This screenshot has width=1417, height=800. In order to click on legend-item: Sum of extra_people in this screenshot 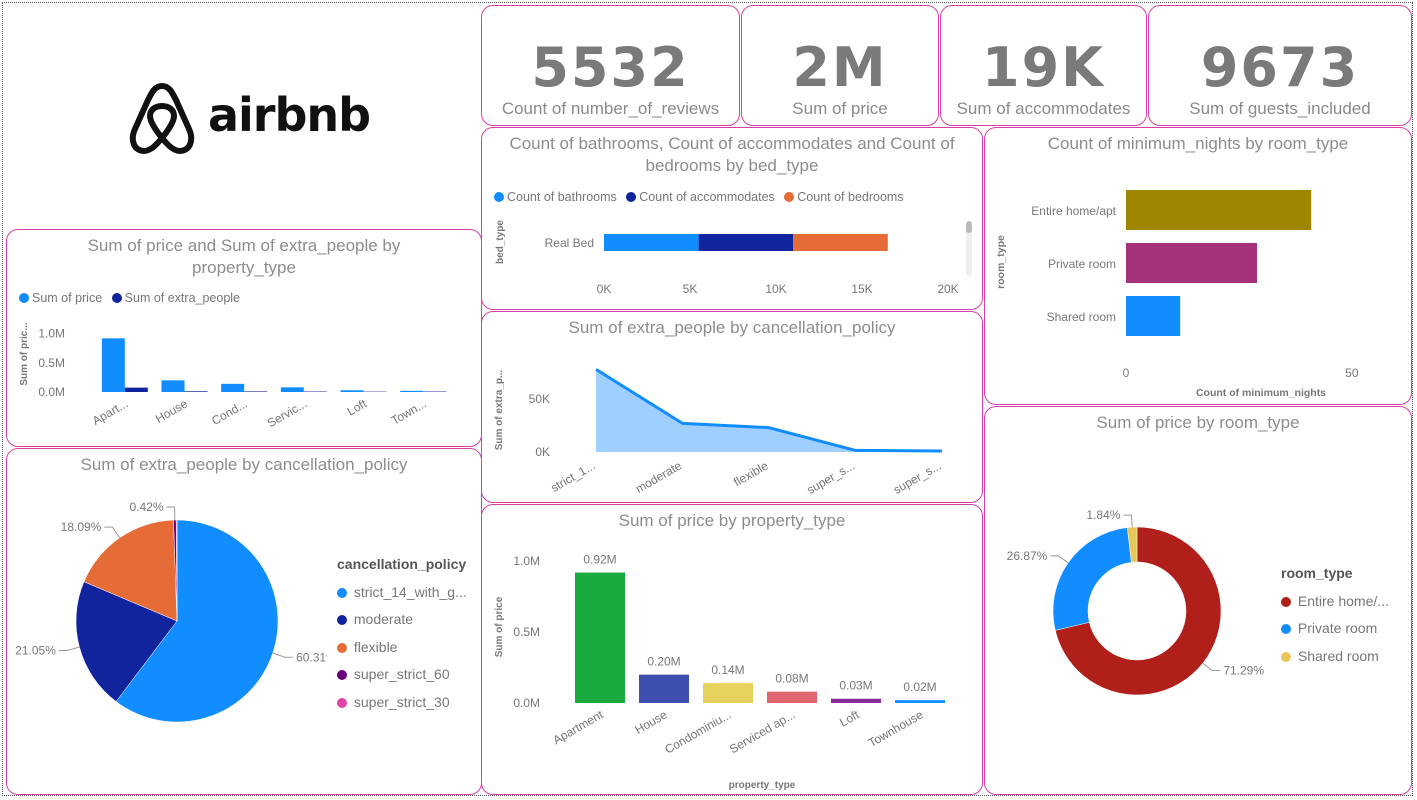, I will do `click(176, 298)`.